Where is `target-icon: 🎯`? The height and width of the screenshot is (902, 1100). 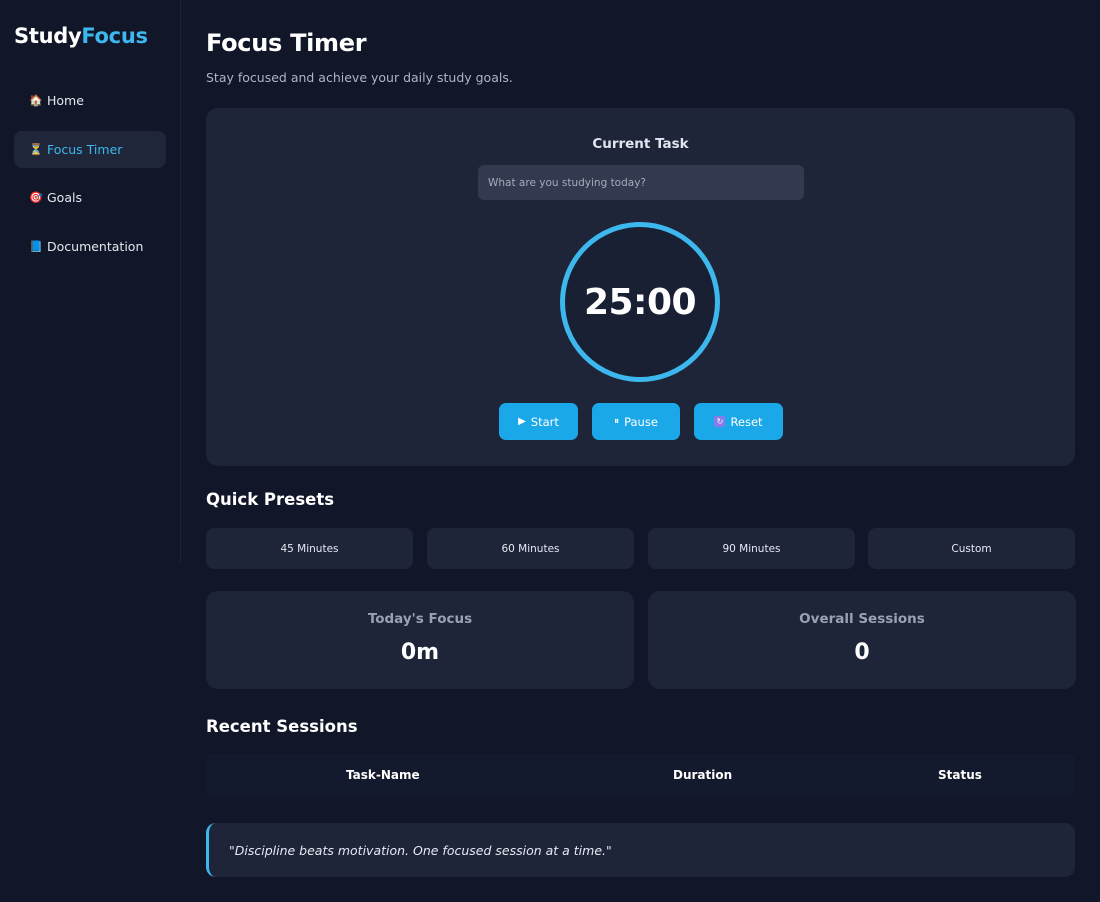 target-icon: 🎯 is located at coordinates (36, 197).